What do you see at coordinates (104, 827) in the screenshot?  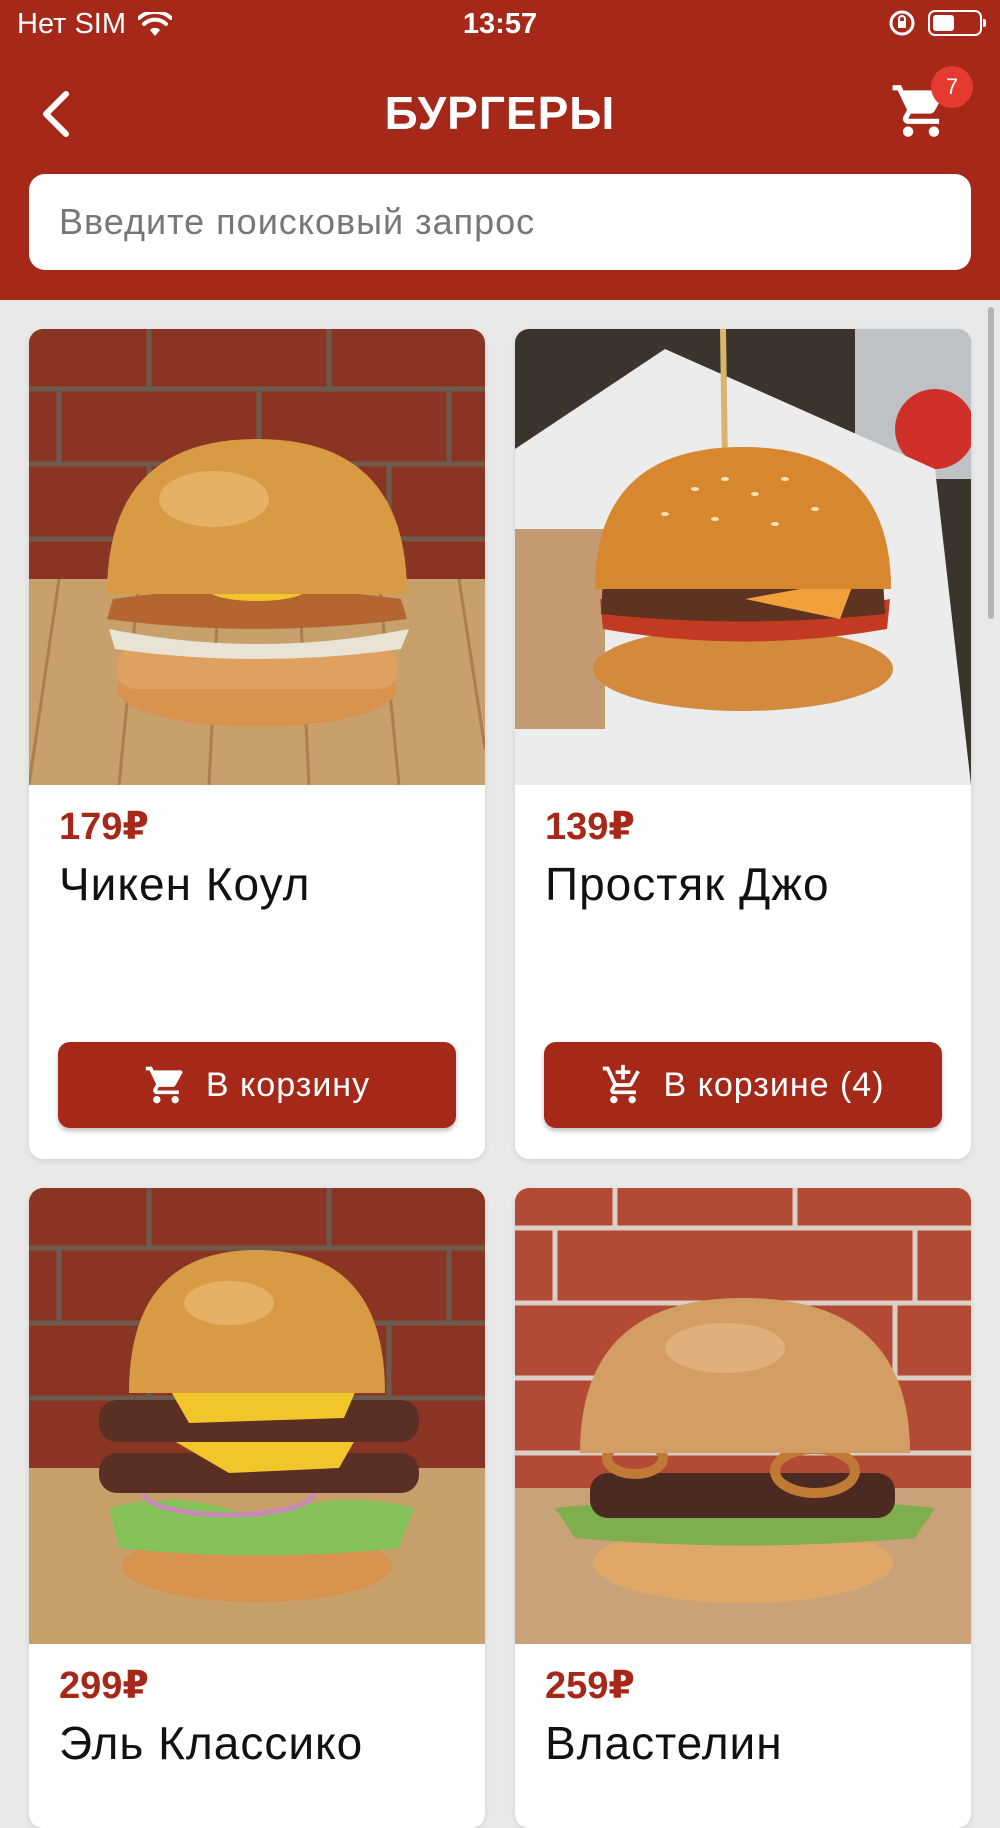 I see `product-price: 179₽` at bounding box center [104, 827].